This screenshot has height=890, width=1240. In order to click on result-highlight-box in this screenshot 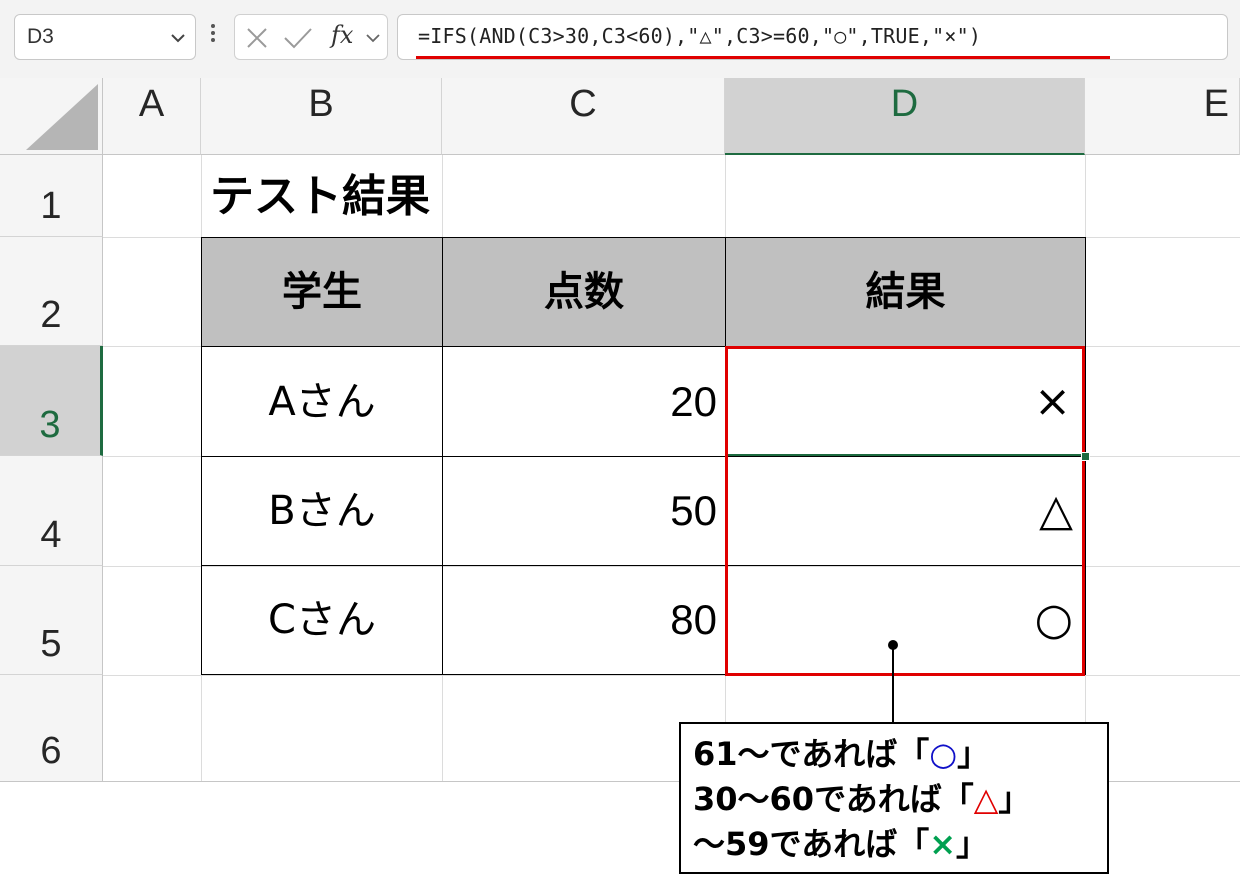, I will do `click(905, 511)`.